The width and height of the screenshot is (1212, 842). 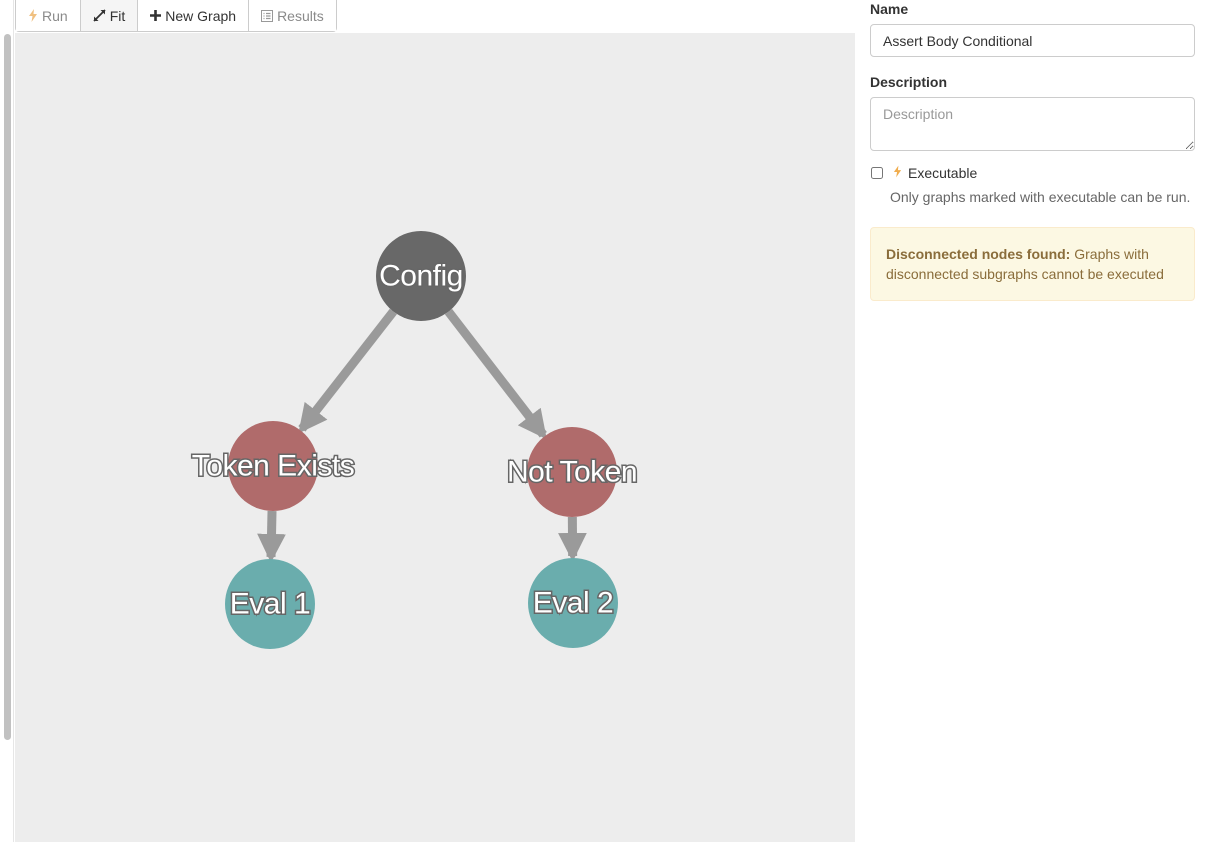 I want to click on graph-node-config: Config, so click(x=421, y=276).